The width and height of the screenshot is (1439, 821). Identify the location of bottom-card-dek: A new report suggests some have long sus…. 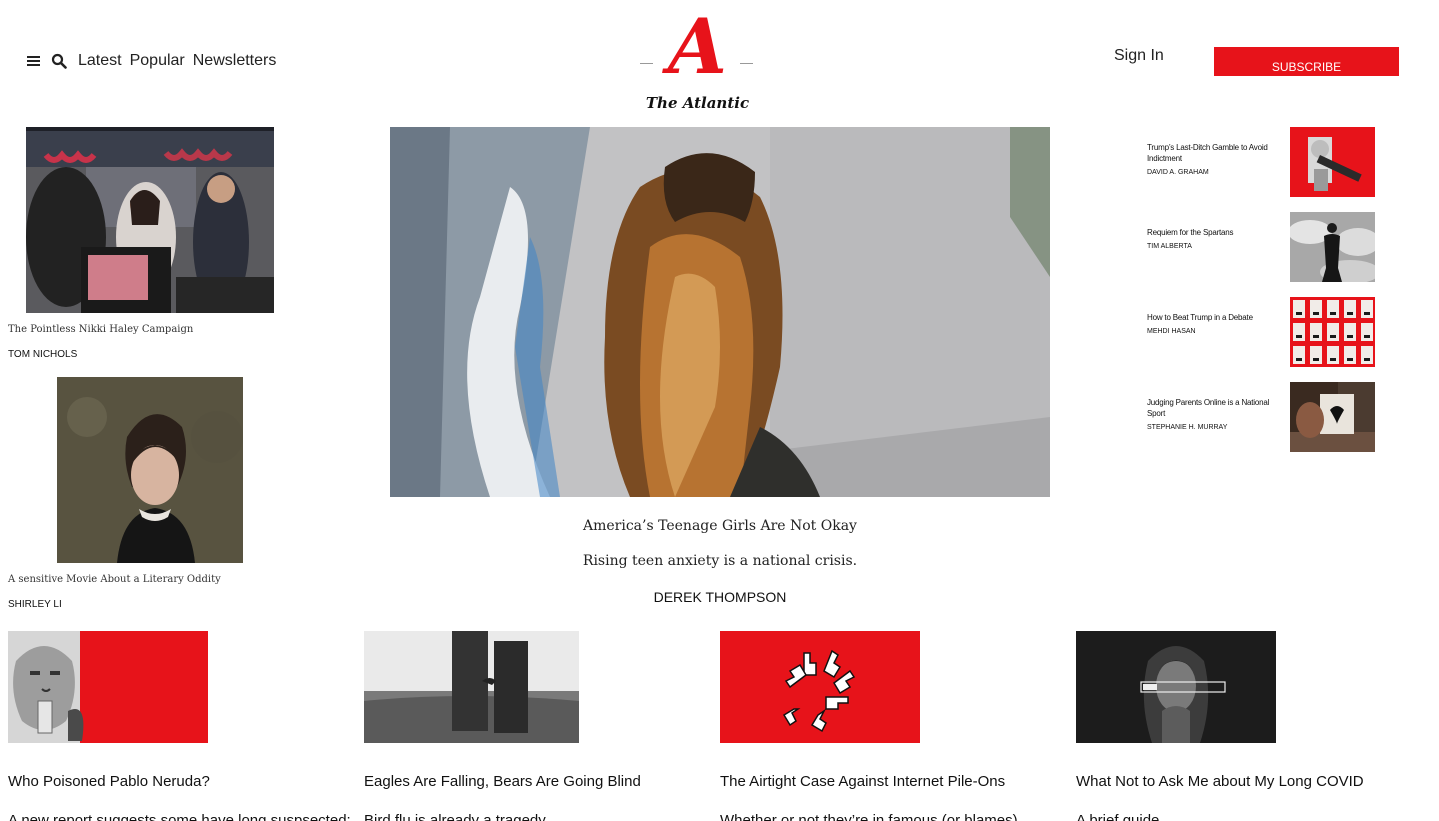
(179, 816).